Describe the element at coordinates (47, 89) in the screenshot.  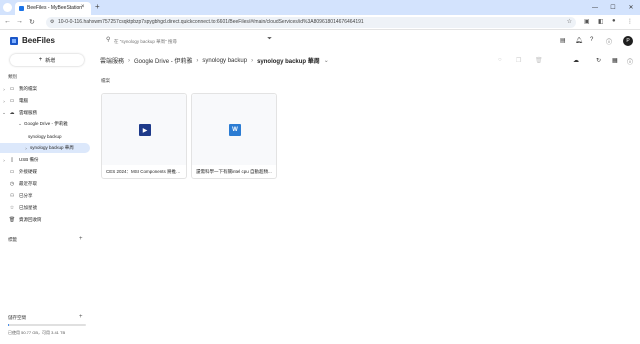
I see `sidebar-item-my-files: › ▭ 我的檔案` at that location.